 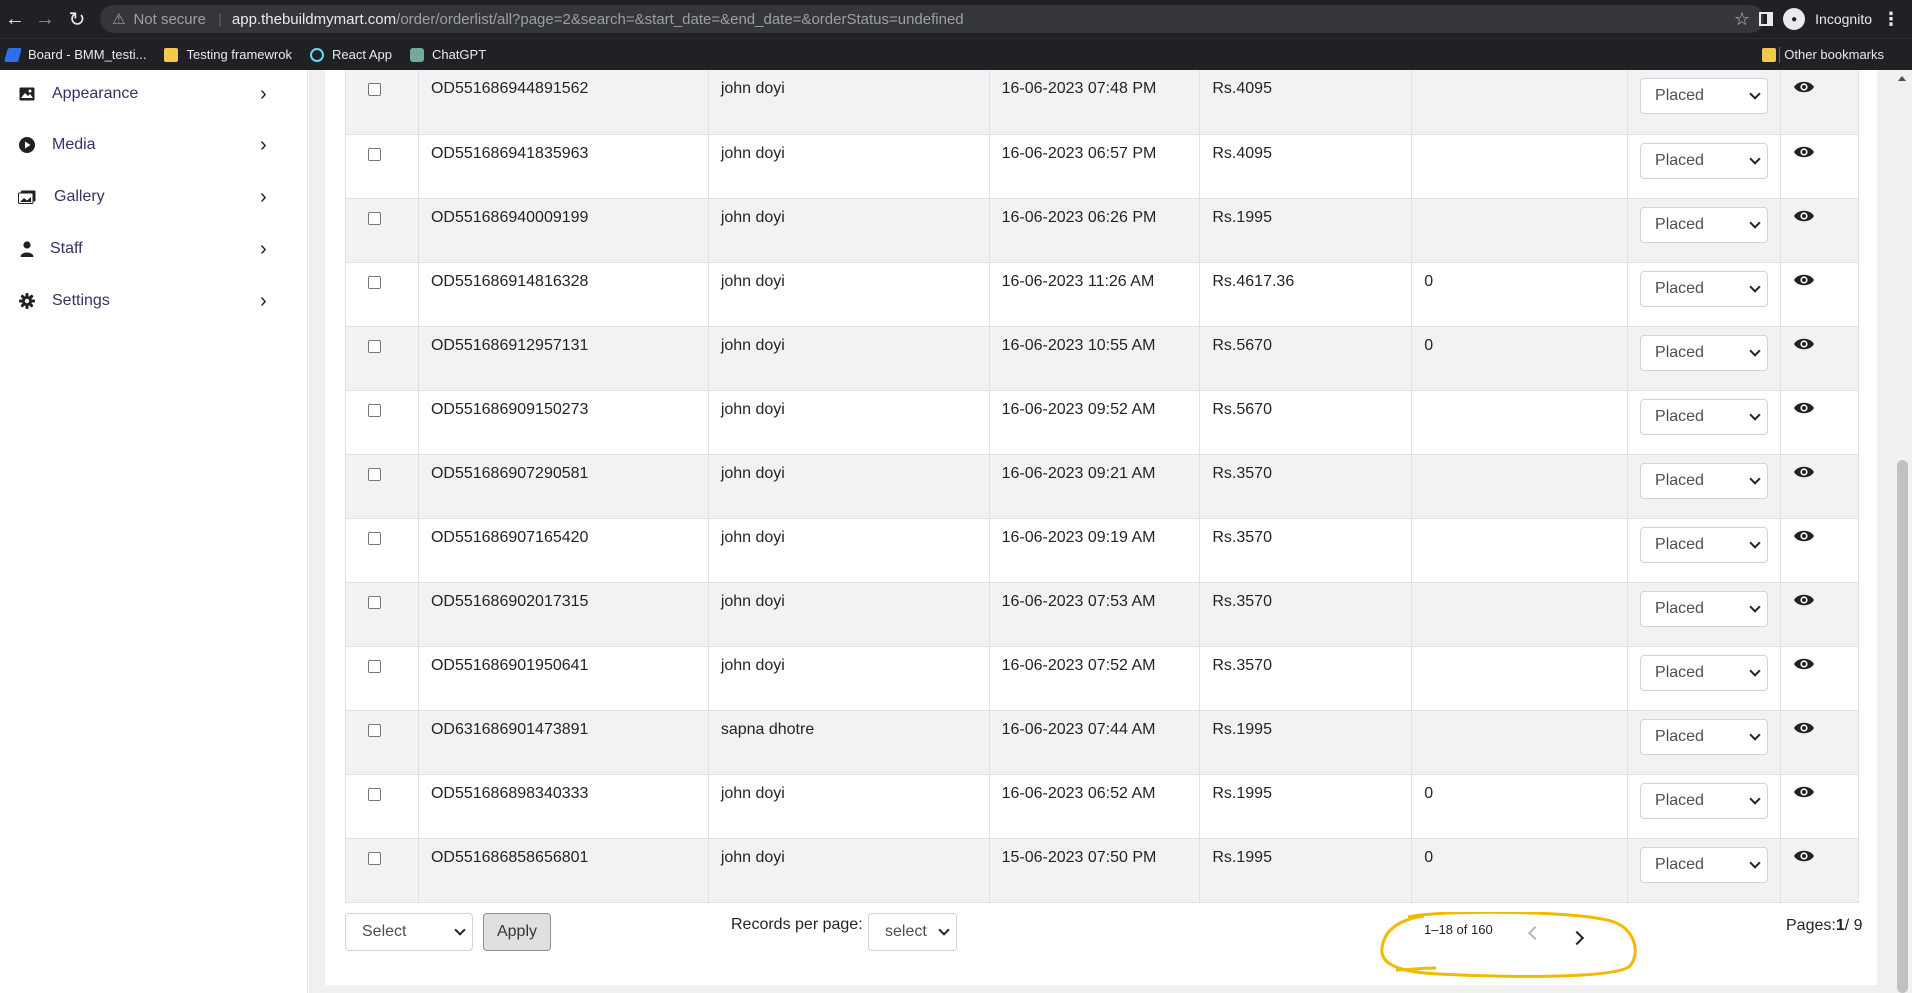 What do you see at coordinates (563, 358) in the screenshot?
I see `order-id: OD551686912957131` at bounding box center [563, 358].